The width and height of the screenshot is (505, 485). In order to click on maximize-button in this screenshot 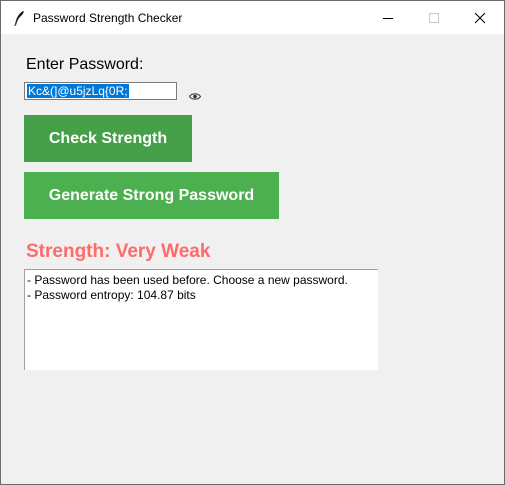, I will do `click(434, 17)`.